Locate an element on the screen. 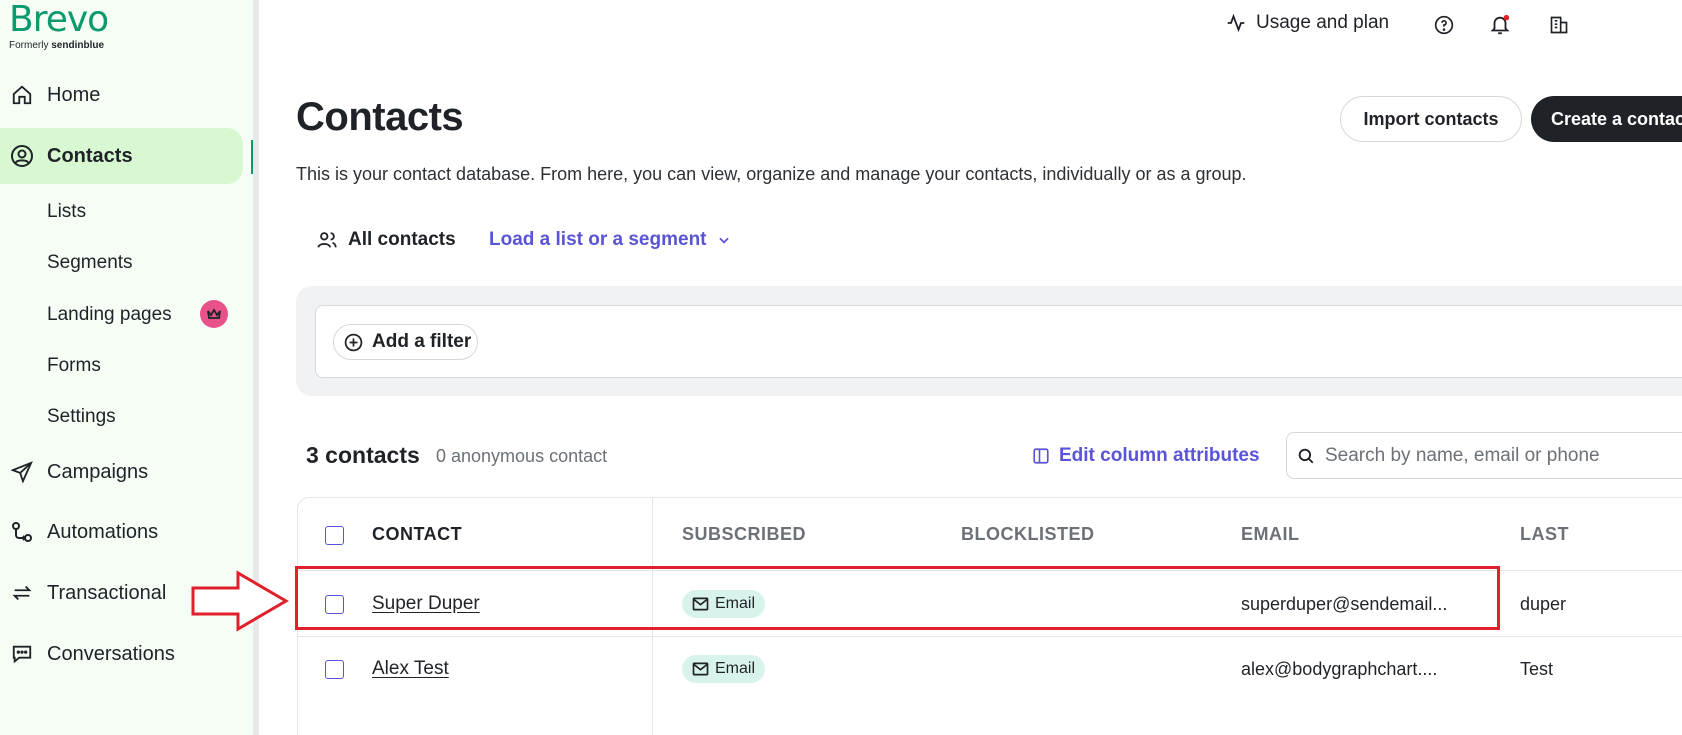 This screenshot has height=735, width=1682. subscribed-channel: Email is located at coordinates (735, 668).